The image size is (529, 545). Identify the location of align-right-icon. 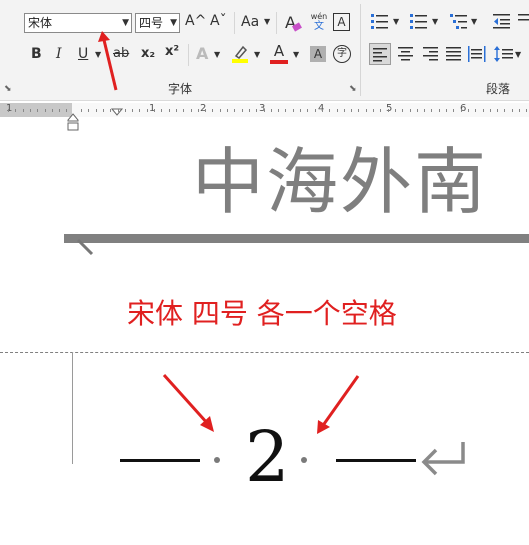
(430, 54).